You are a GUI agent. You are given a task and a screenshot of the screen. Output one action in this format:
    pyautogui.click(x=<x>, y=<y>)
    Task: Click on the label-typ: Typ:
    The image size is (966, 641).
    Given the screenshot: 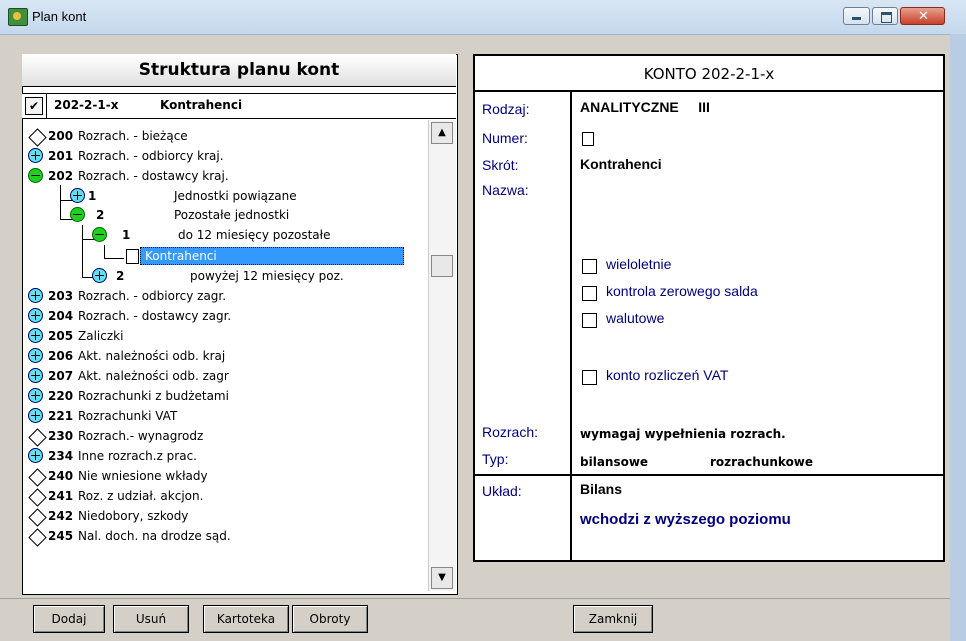 What is the action you would take?
    pyautogui.click(x=495, y=459)
    